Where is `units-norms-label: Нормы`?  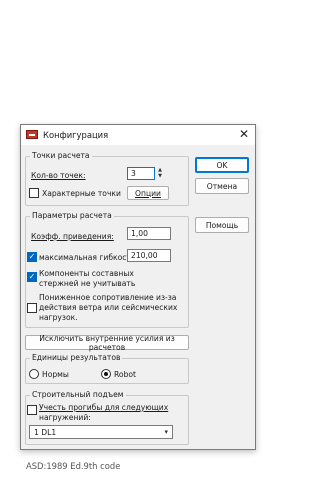 units-norms-label: Нормы is located at coordinates (55, 374).